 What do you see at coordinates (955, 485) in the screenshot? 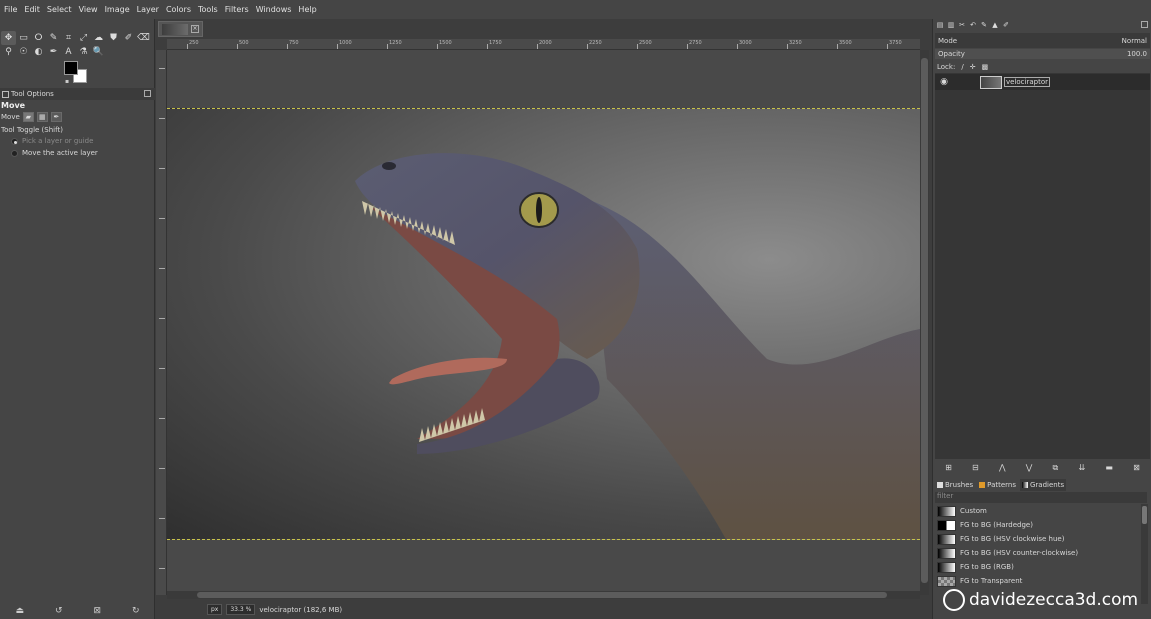
I see `tab-brushes: Brushes` at bounding box center [955, 485].